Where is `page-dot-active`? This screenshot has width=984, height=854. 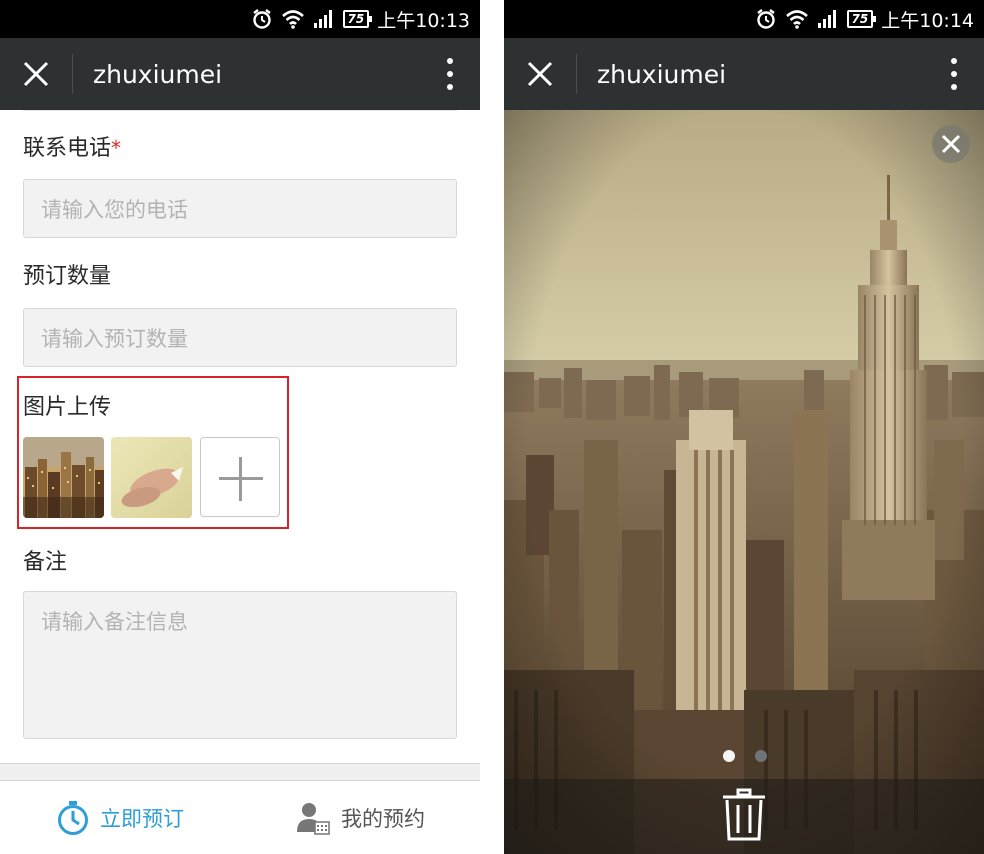 page-dot-active is located at coordinates (729, 756).